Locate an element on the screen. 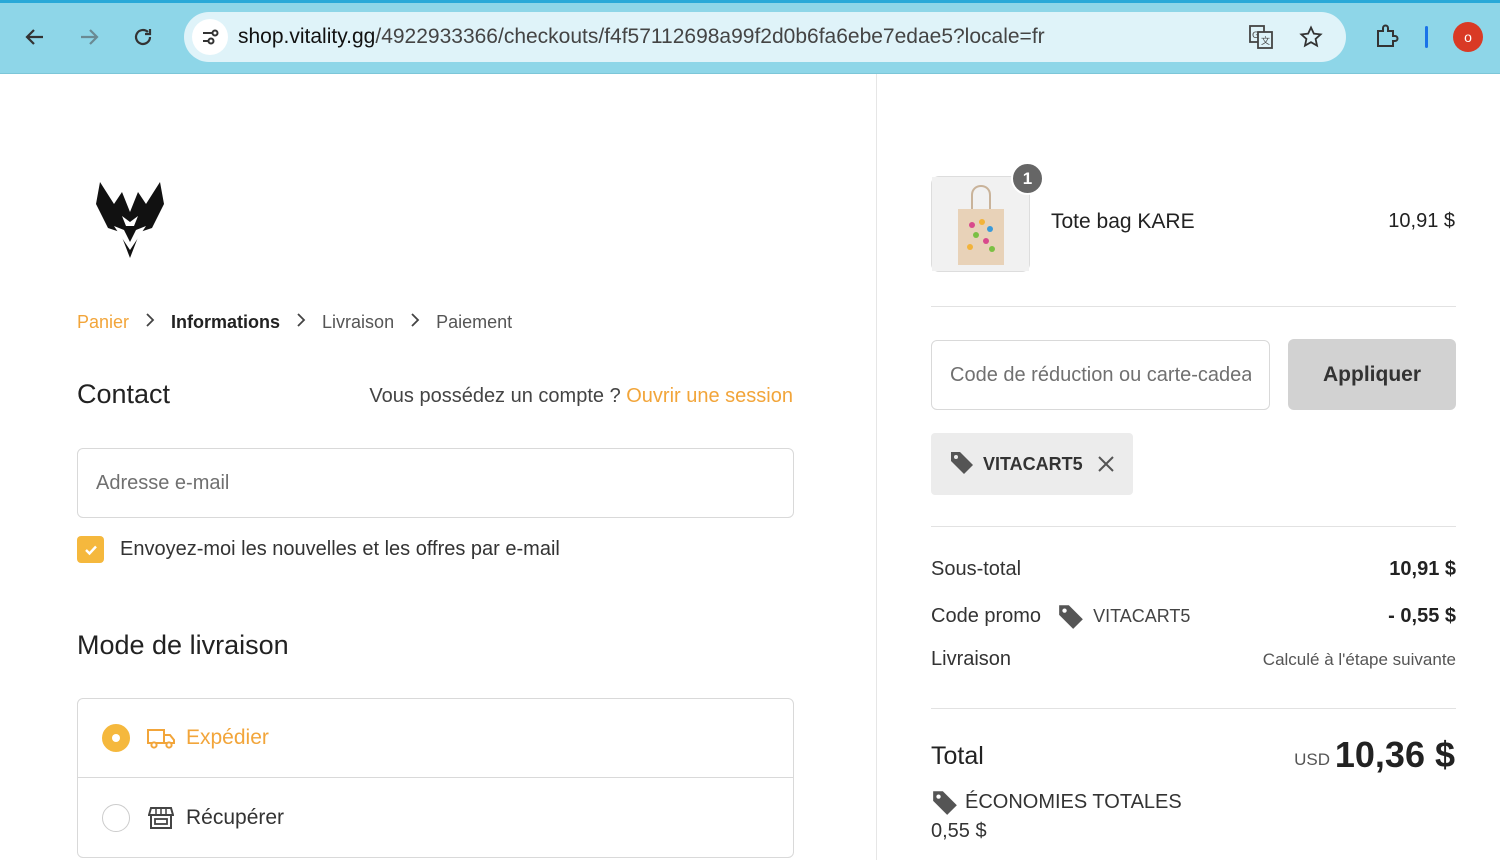 The width and height of the screenshot is (1500, 860). total-savings: ÉCONOMIES TOTALES 0,55 $ is located at coordinates (1056, 815).